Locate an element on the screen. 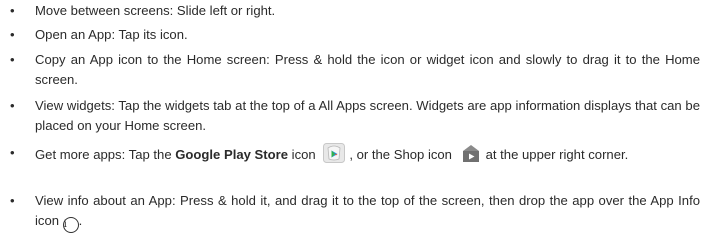 The height and width of the screenshot is (244, 705). app-info-icon: i is located at coordinates (70, 225).